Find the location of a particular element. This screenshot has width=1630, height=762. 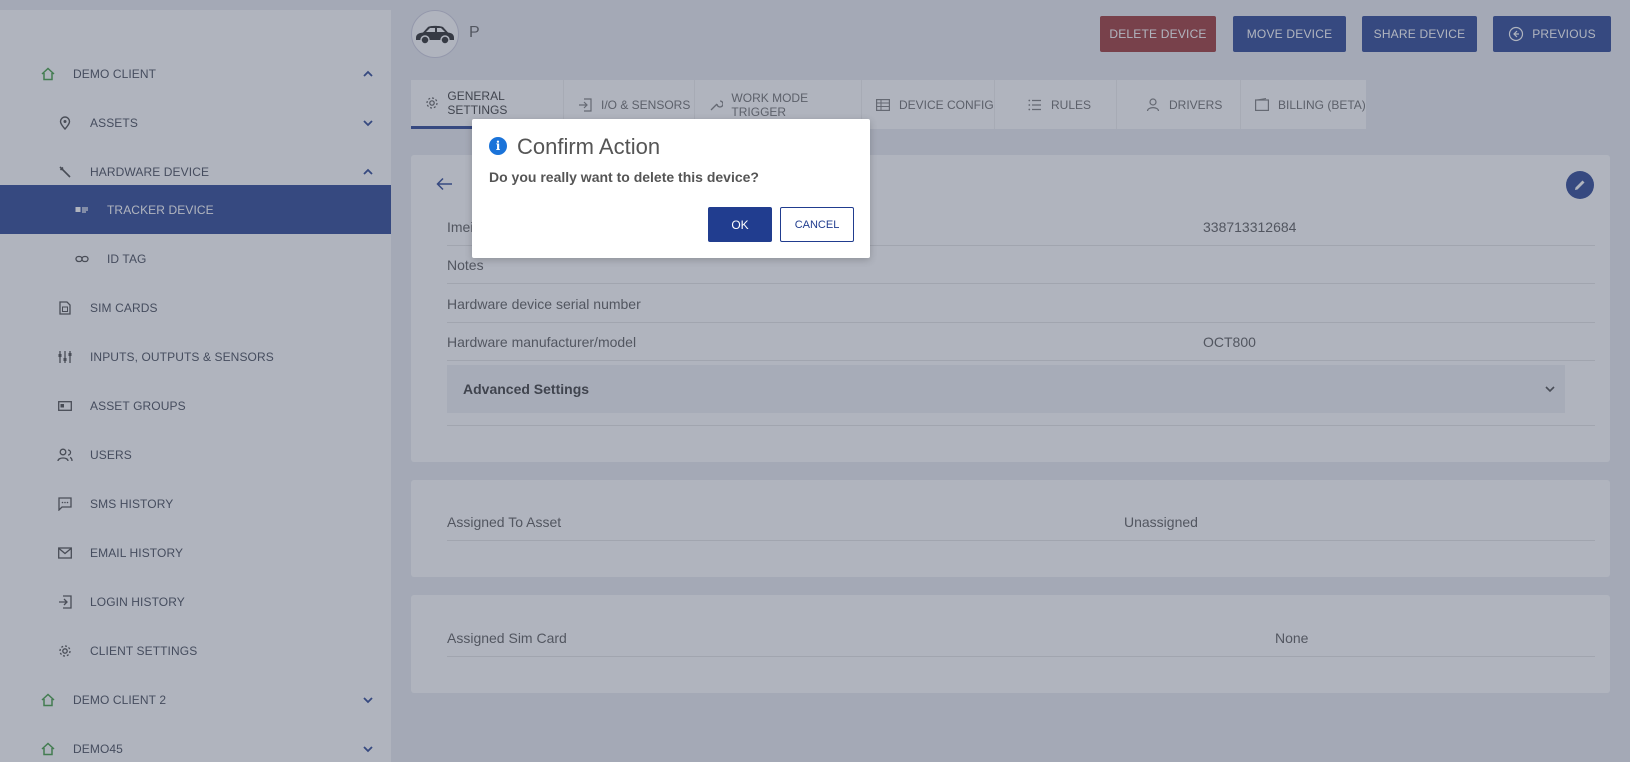

cancel-button: CANCEL is located at coordinates (817, 224).